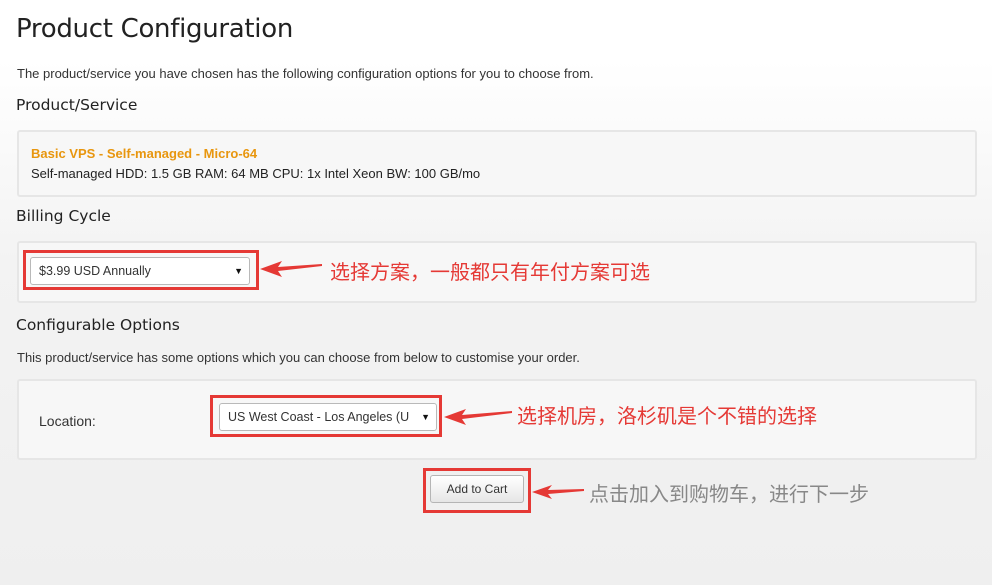 The width and height of the screenshot is (992, 585). What do you see at coordinates (77, 105) in the screenshot?
I see `product-heading: Product/Service` at bounding box center [77, 105].